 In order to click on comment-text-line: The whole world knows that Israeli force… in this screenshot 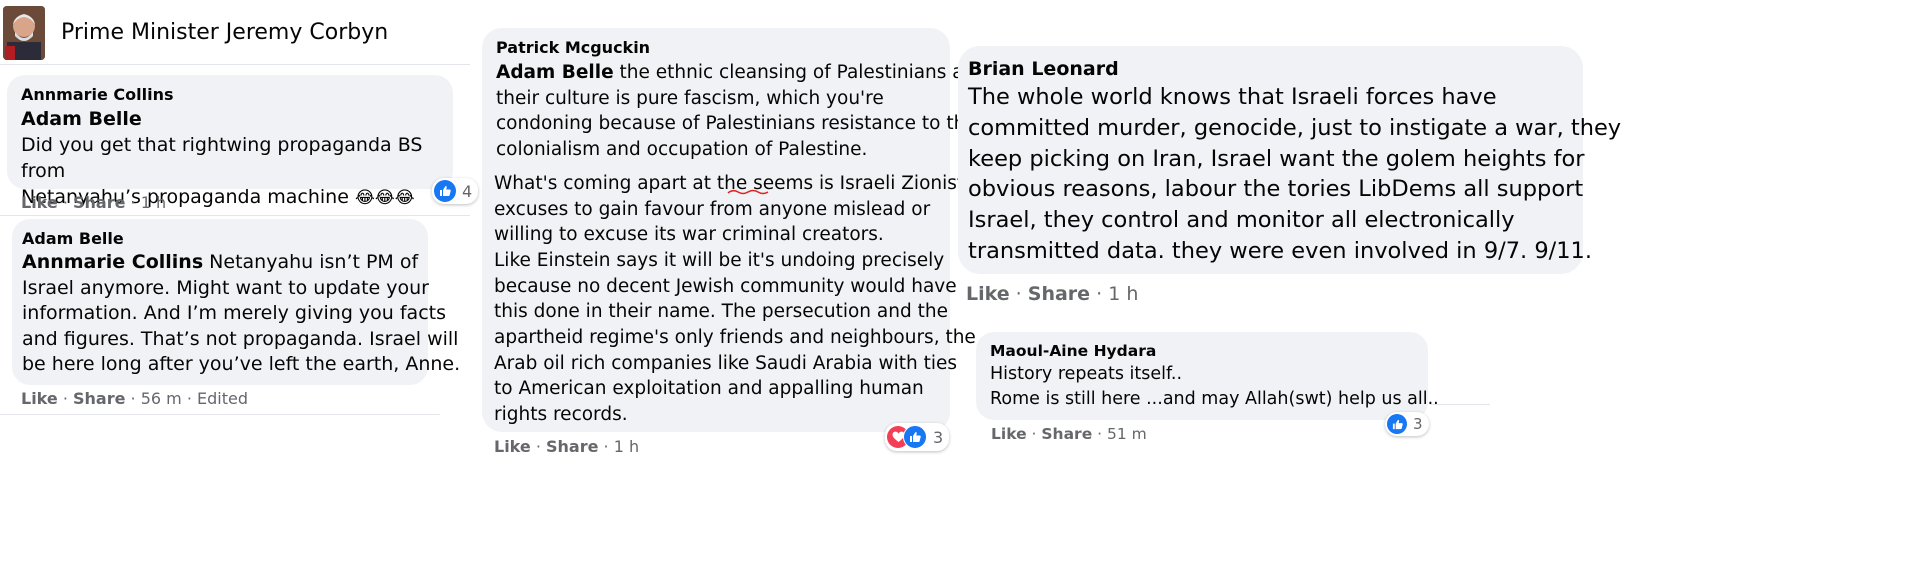, I will do `click(1232, 97)`.